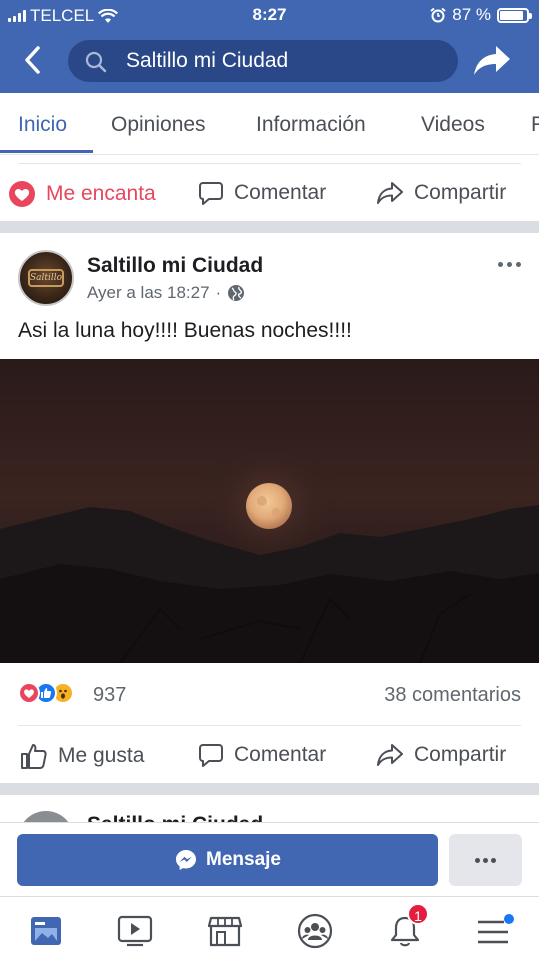 The height and width of the screenshot is (960, 539). I want to click on battery-icon, so click(514, 15).